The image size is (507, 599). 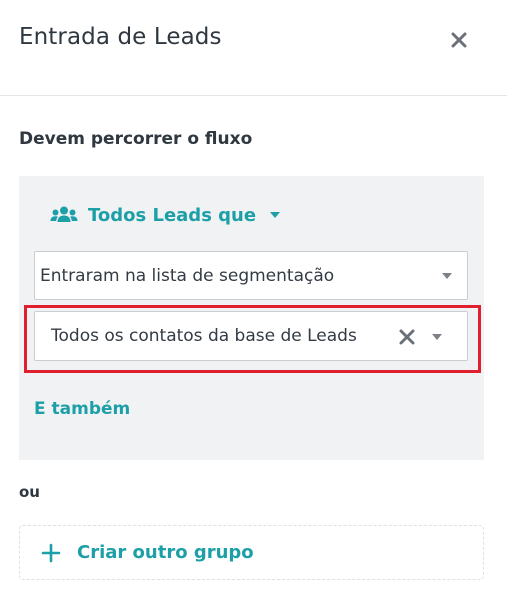 I want to click on people-icon, so click(x=64, y=214).